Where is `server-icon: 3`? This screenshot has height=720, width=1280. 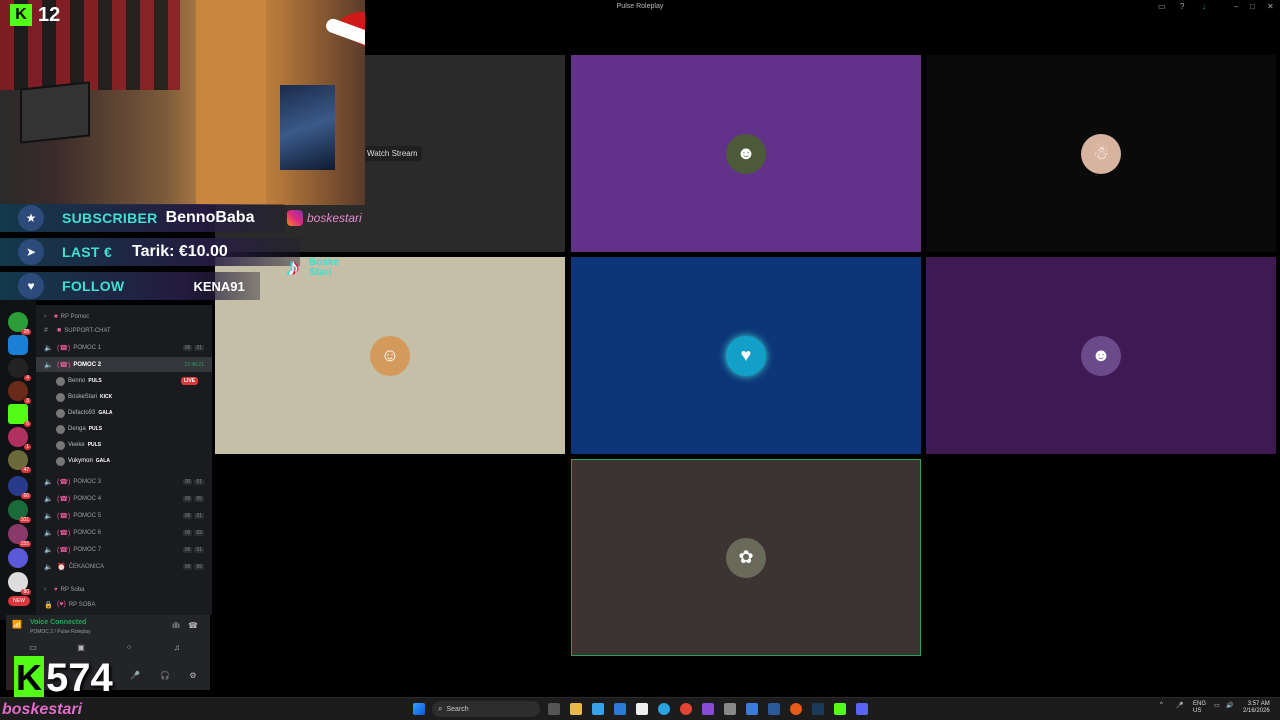
server-icon: 3 is located at coordinates (19, 392).